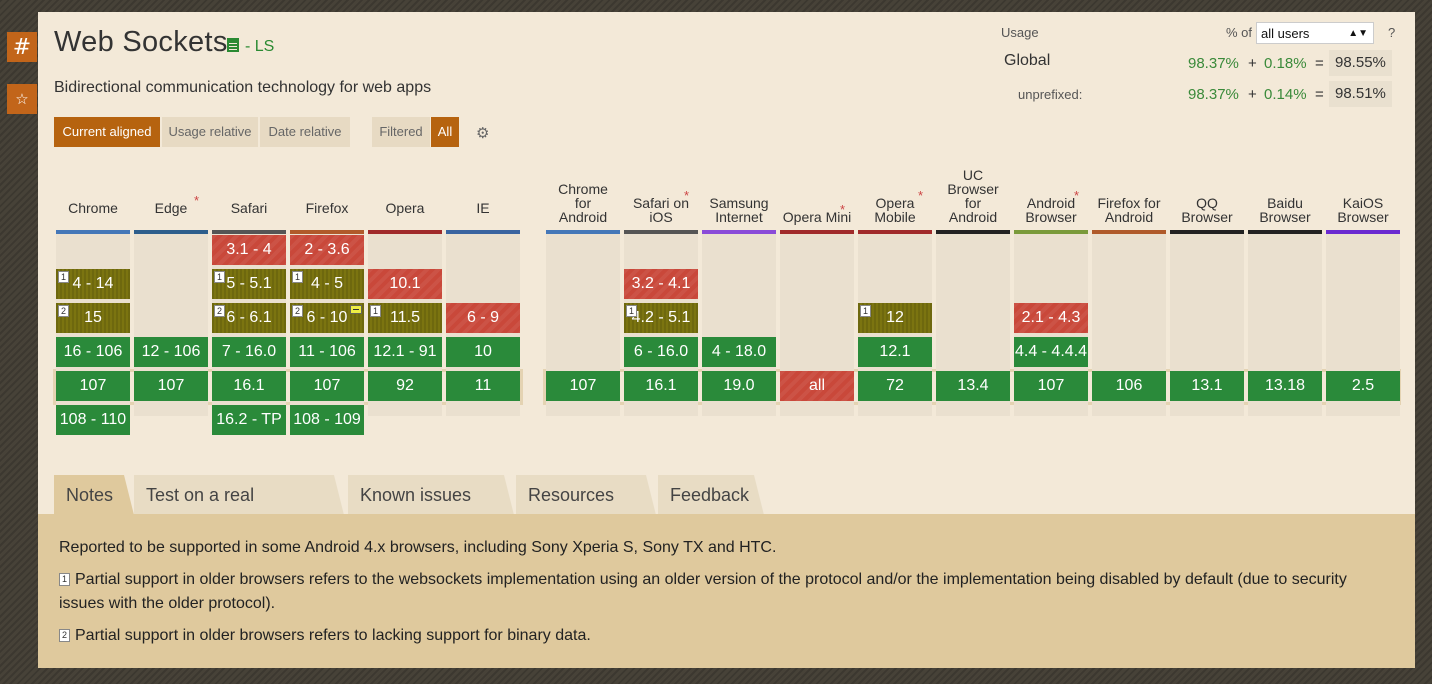  I want to click on gear-icon: ⚙, so click(482, 133).